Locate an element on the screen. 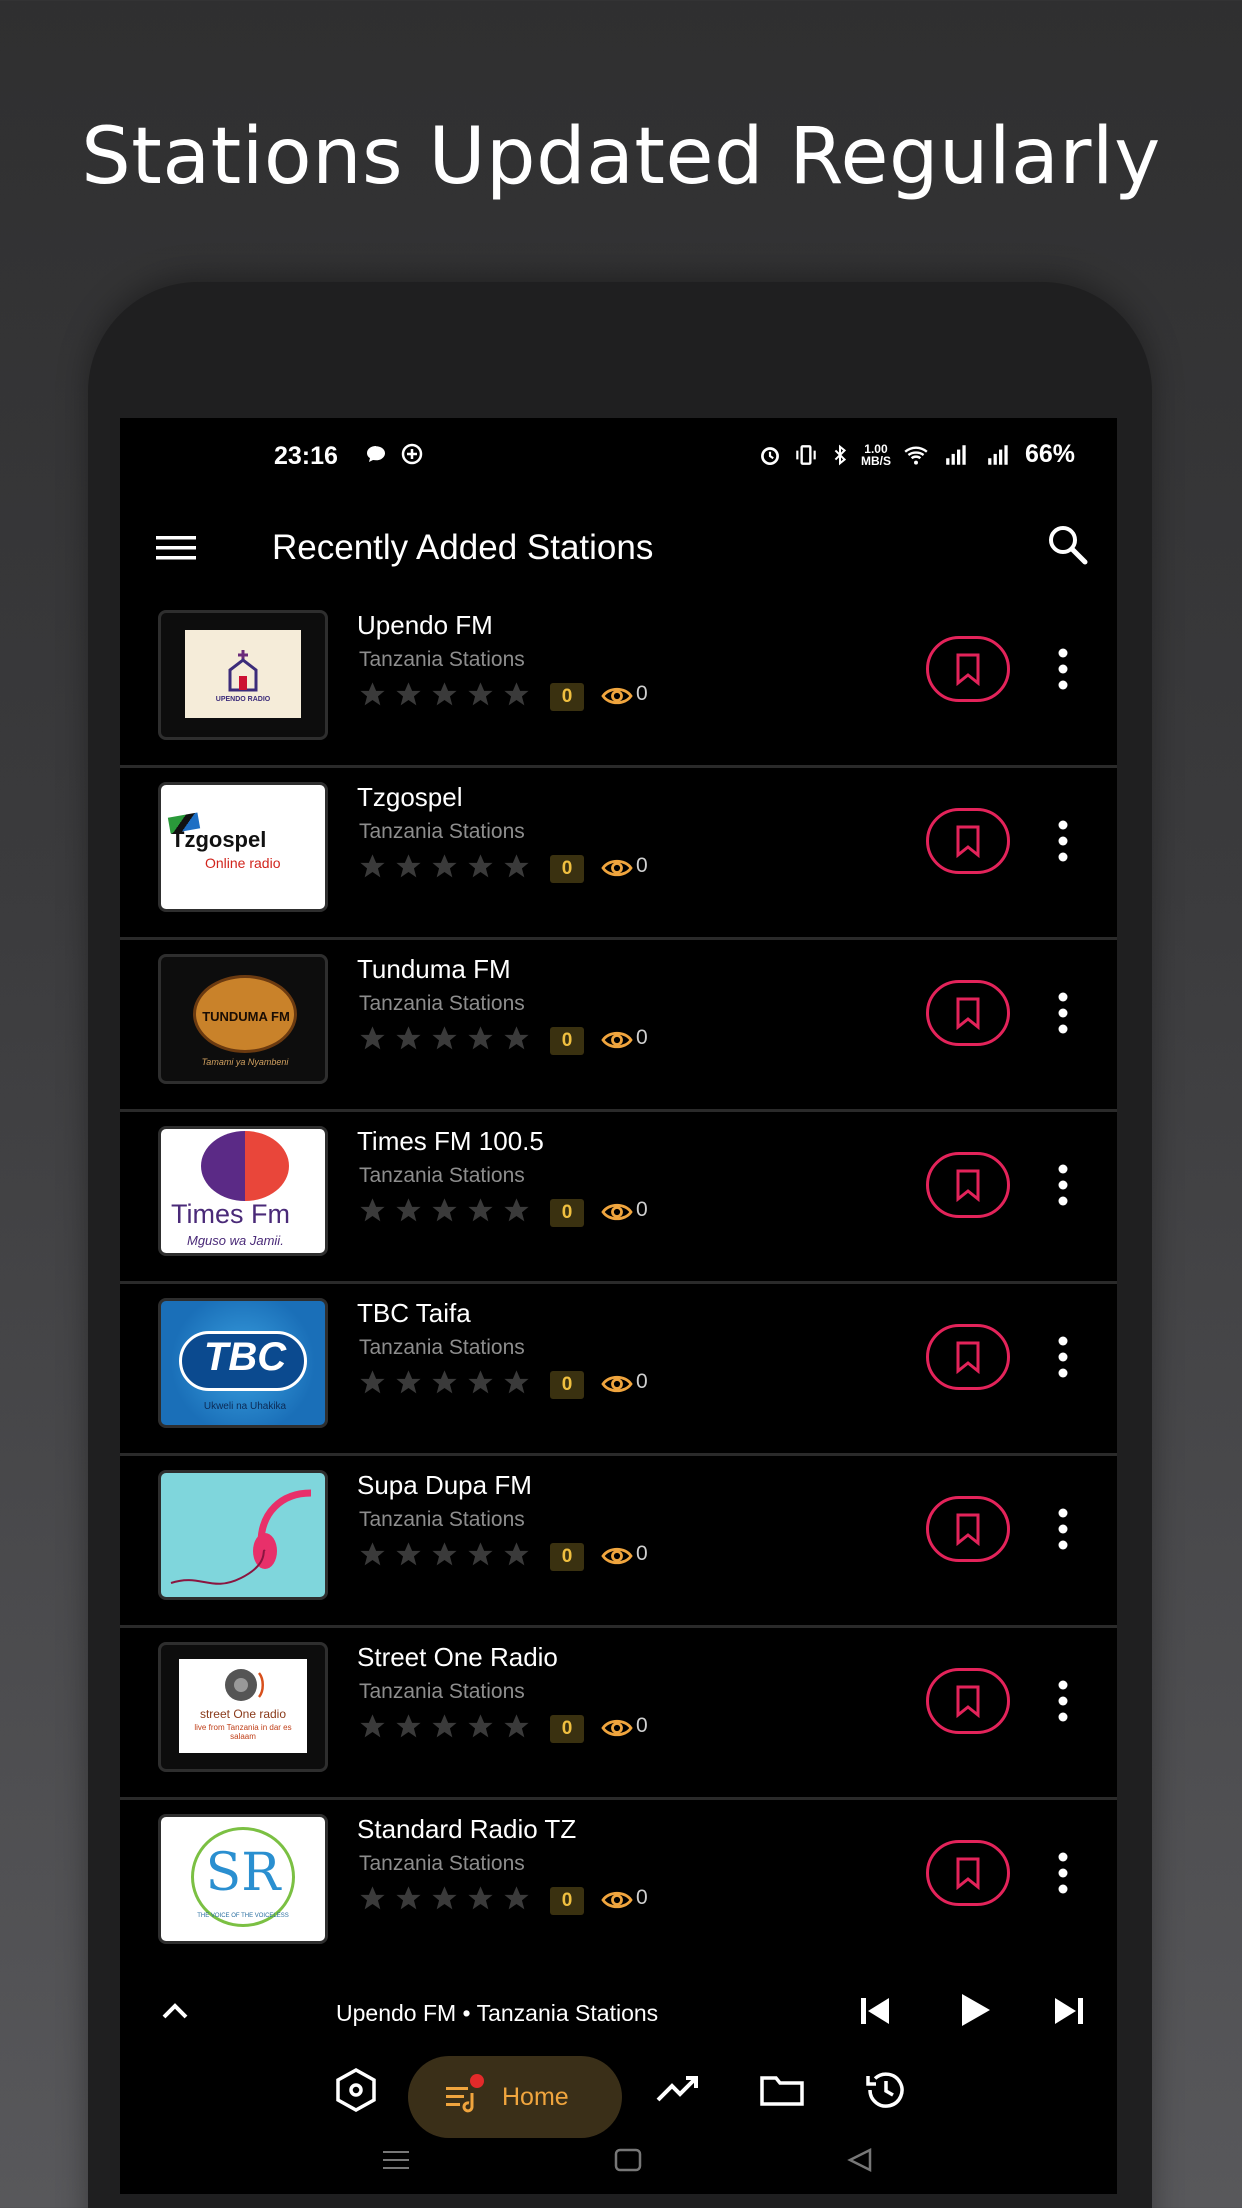 The image size is (1242, 2208). page-title: Recently Added Stations is located at coordinates (463, 547).